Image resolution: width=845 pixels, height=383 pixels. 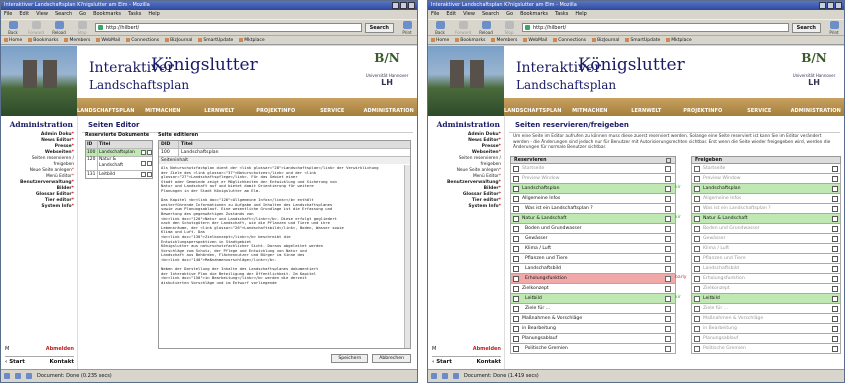 I want to click on release-row: Preview Window, so click(x=766, y=179).